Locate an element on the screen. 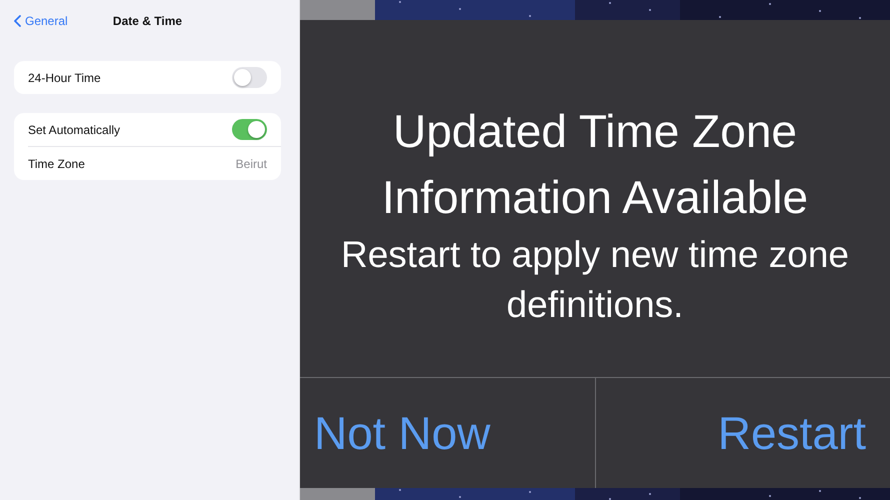  back-button: General is located at coordinates (41, 21).